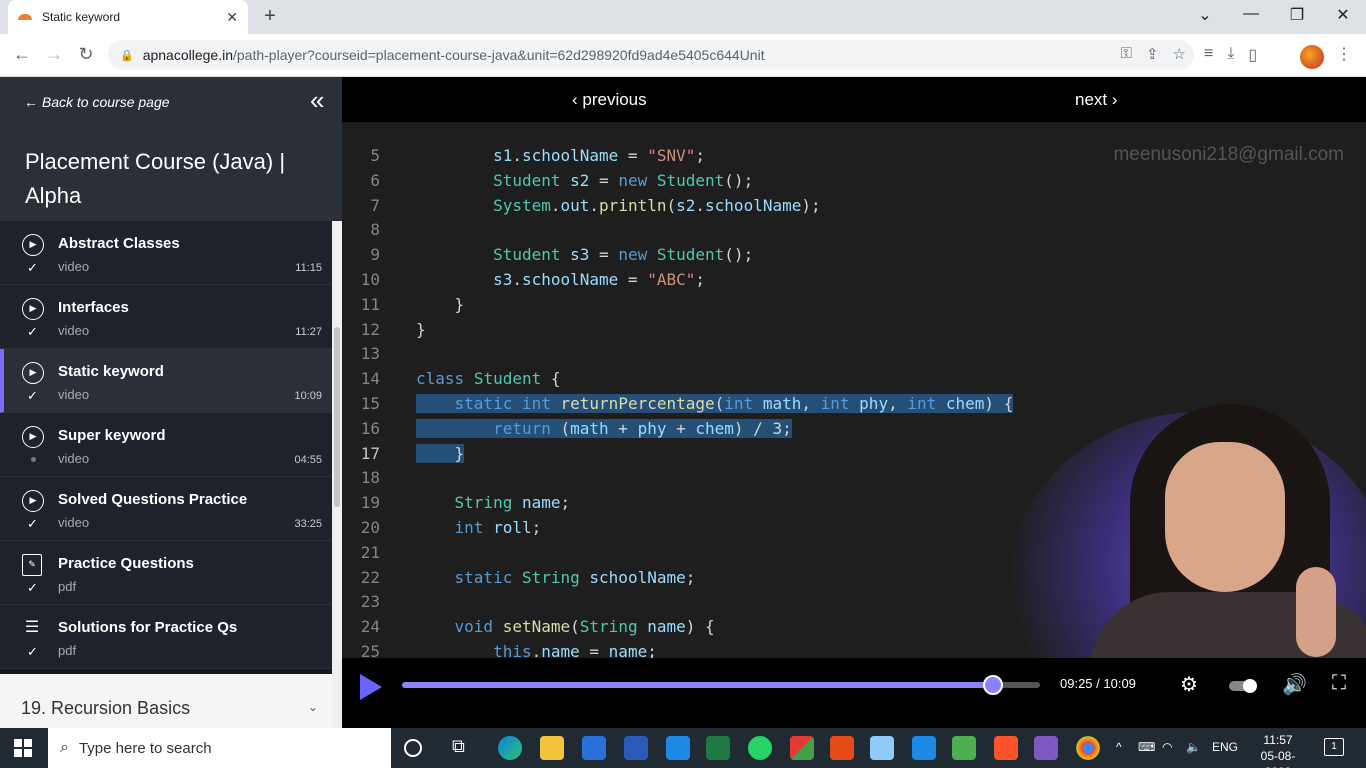 Image resolution: width=1366 pixels, height=768 pixels. What do you see at coordinates (1119, 747) in the screenshot?
I see `tray-chevron-icon: ^` at bounding box center [1119, 747].